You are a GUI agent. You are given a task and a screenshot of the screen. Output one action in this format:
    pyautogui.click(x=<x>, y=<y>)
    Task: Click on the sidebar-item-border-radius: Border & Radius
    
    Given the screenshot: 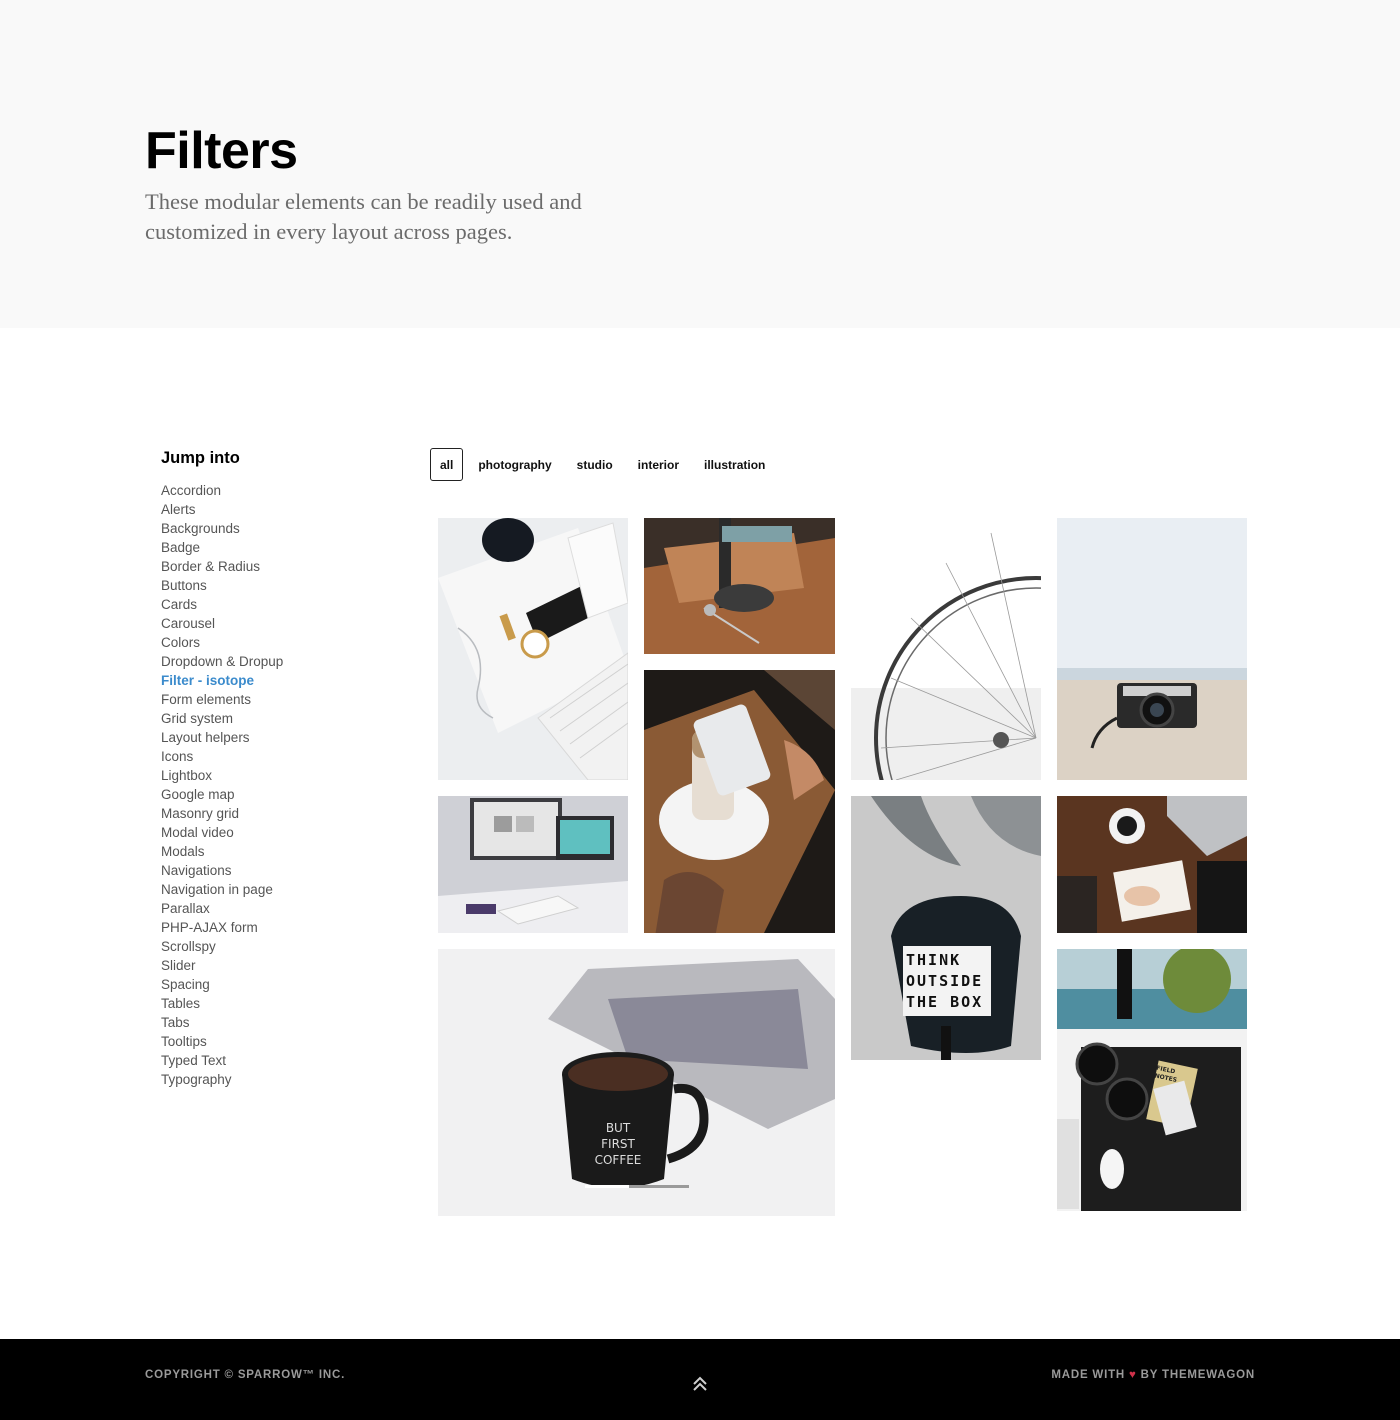 What is the action you would take?
    pyautogui.click(x=271, y=566)
    